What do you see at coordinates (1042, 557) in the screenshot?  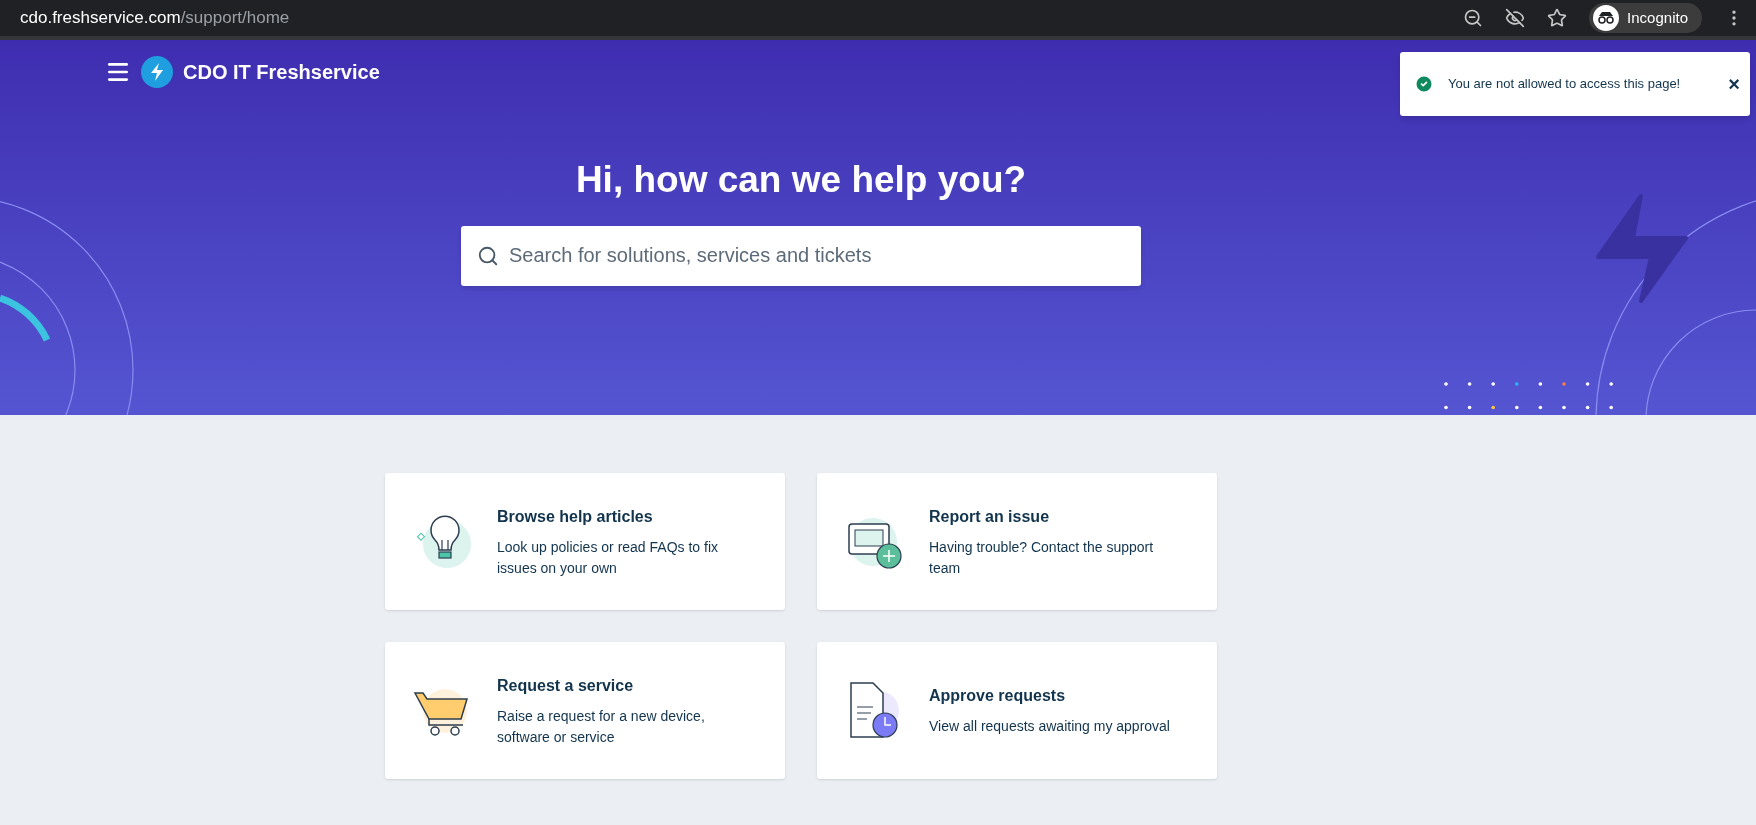 I see `card-description: Having trouble? Contact the support team` at bounding box center [1042, 557].